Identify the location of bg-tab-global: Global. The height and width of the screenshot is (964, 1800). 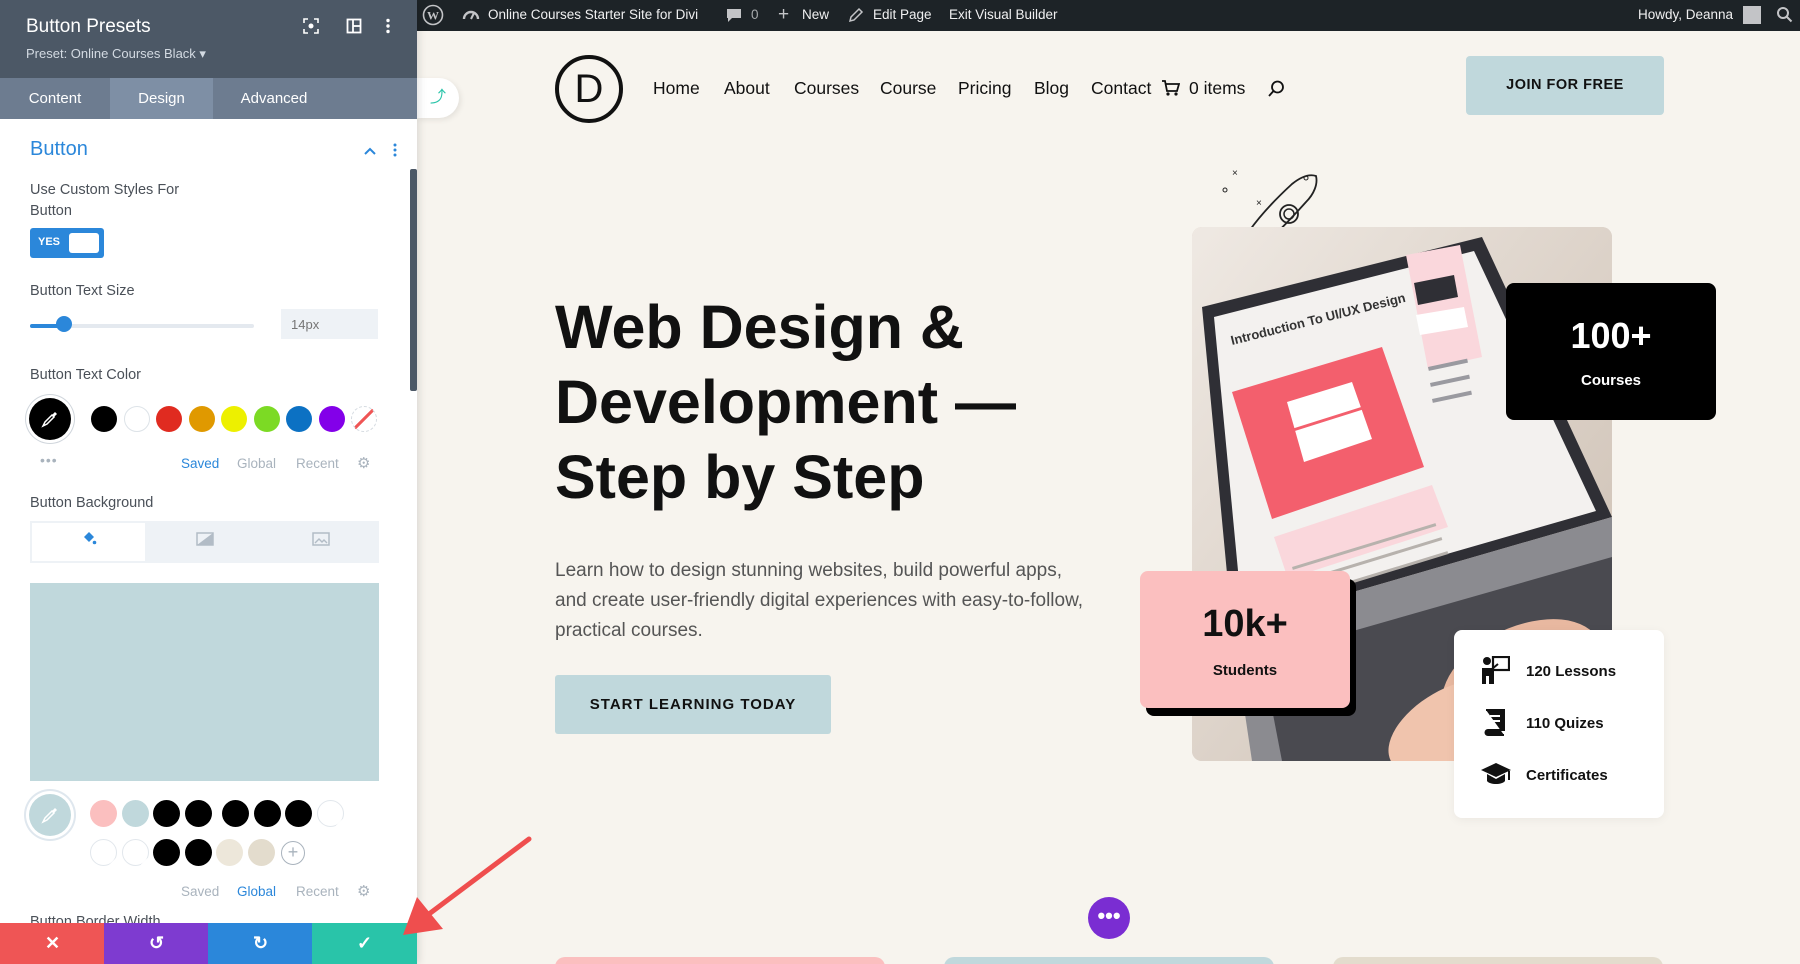
(256, 891).